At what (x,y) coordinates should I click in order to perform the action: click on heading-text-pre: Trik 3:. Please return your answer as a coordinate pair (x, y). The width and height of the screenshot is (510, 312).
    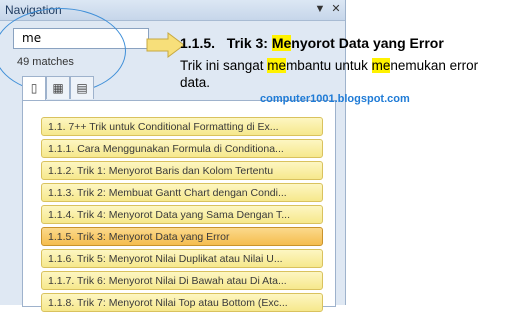
    Looking at the image, I should click on (249, 43).